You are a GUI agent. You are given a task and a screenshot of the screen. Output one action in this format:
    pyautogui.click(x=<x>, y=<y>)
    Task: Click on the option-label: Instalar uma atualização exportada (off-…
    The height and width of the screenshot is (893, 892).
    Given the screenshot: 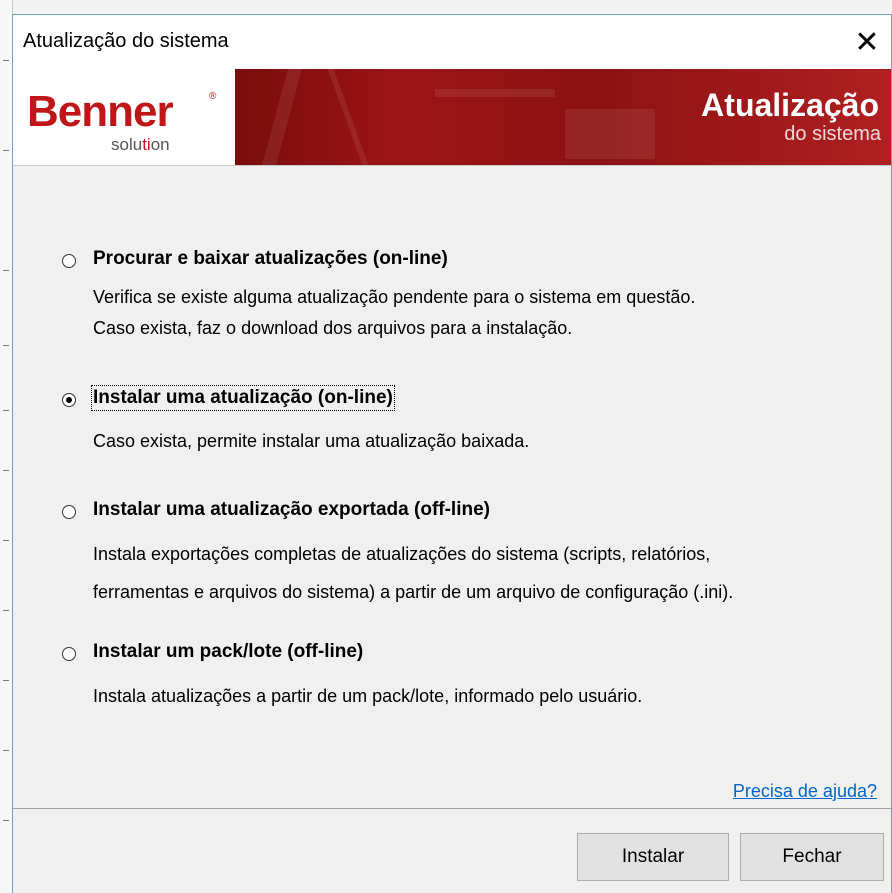 What is the action you would take?
    pyautogui.click(x=291, y=510)
    